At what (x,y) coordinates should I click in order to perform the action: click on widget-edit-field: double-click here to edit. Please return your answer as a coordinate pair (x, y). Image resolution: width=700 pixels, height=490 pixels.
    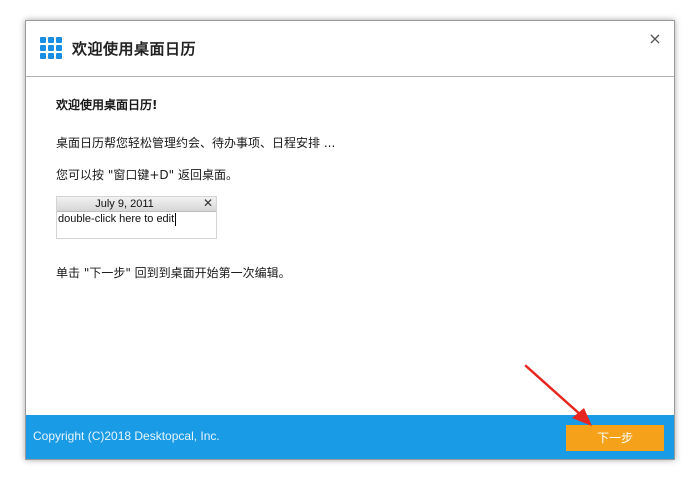
    Looking at the image, I should click on (117, 219).